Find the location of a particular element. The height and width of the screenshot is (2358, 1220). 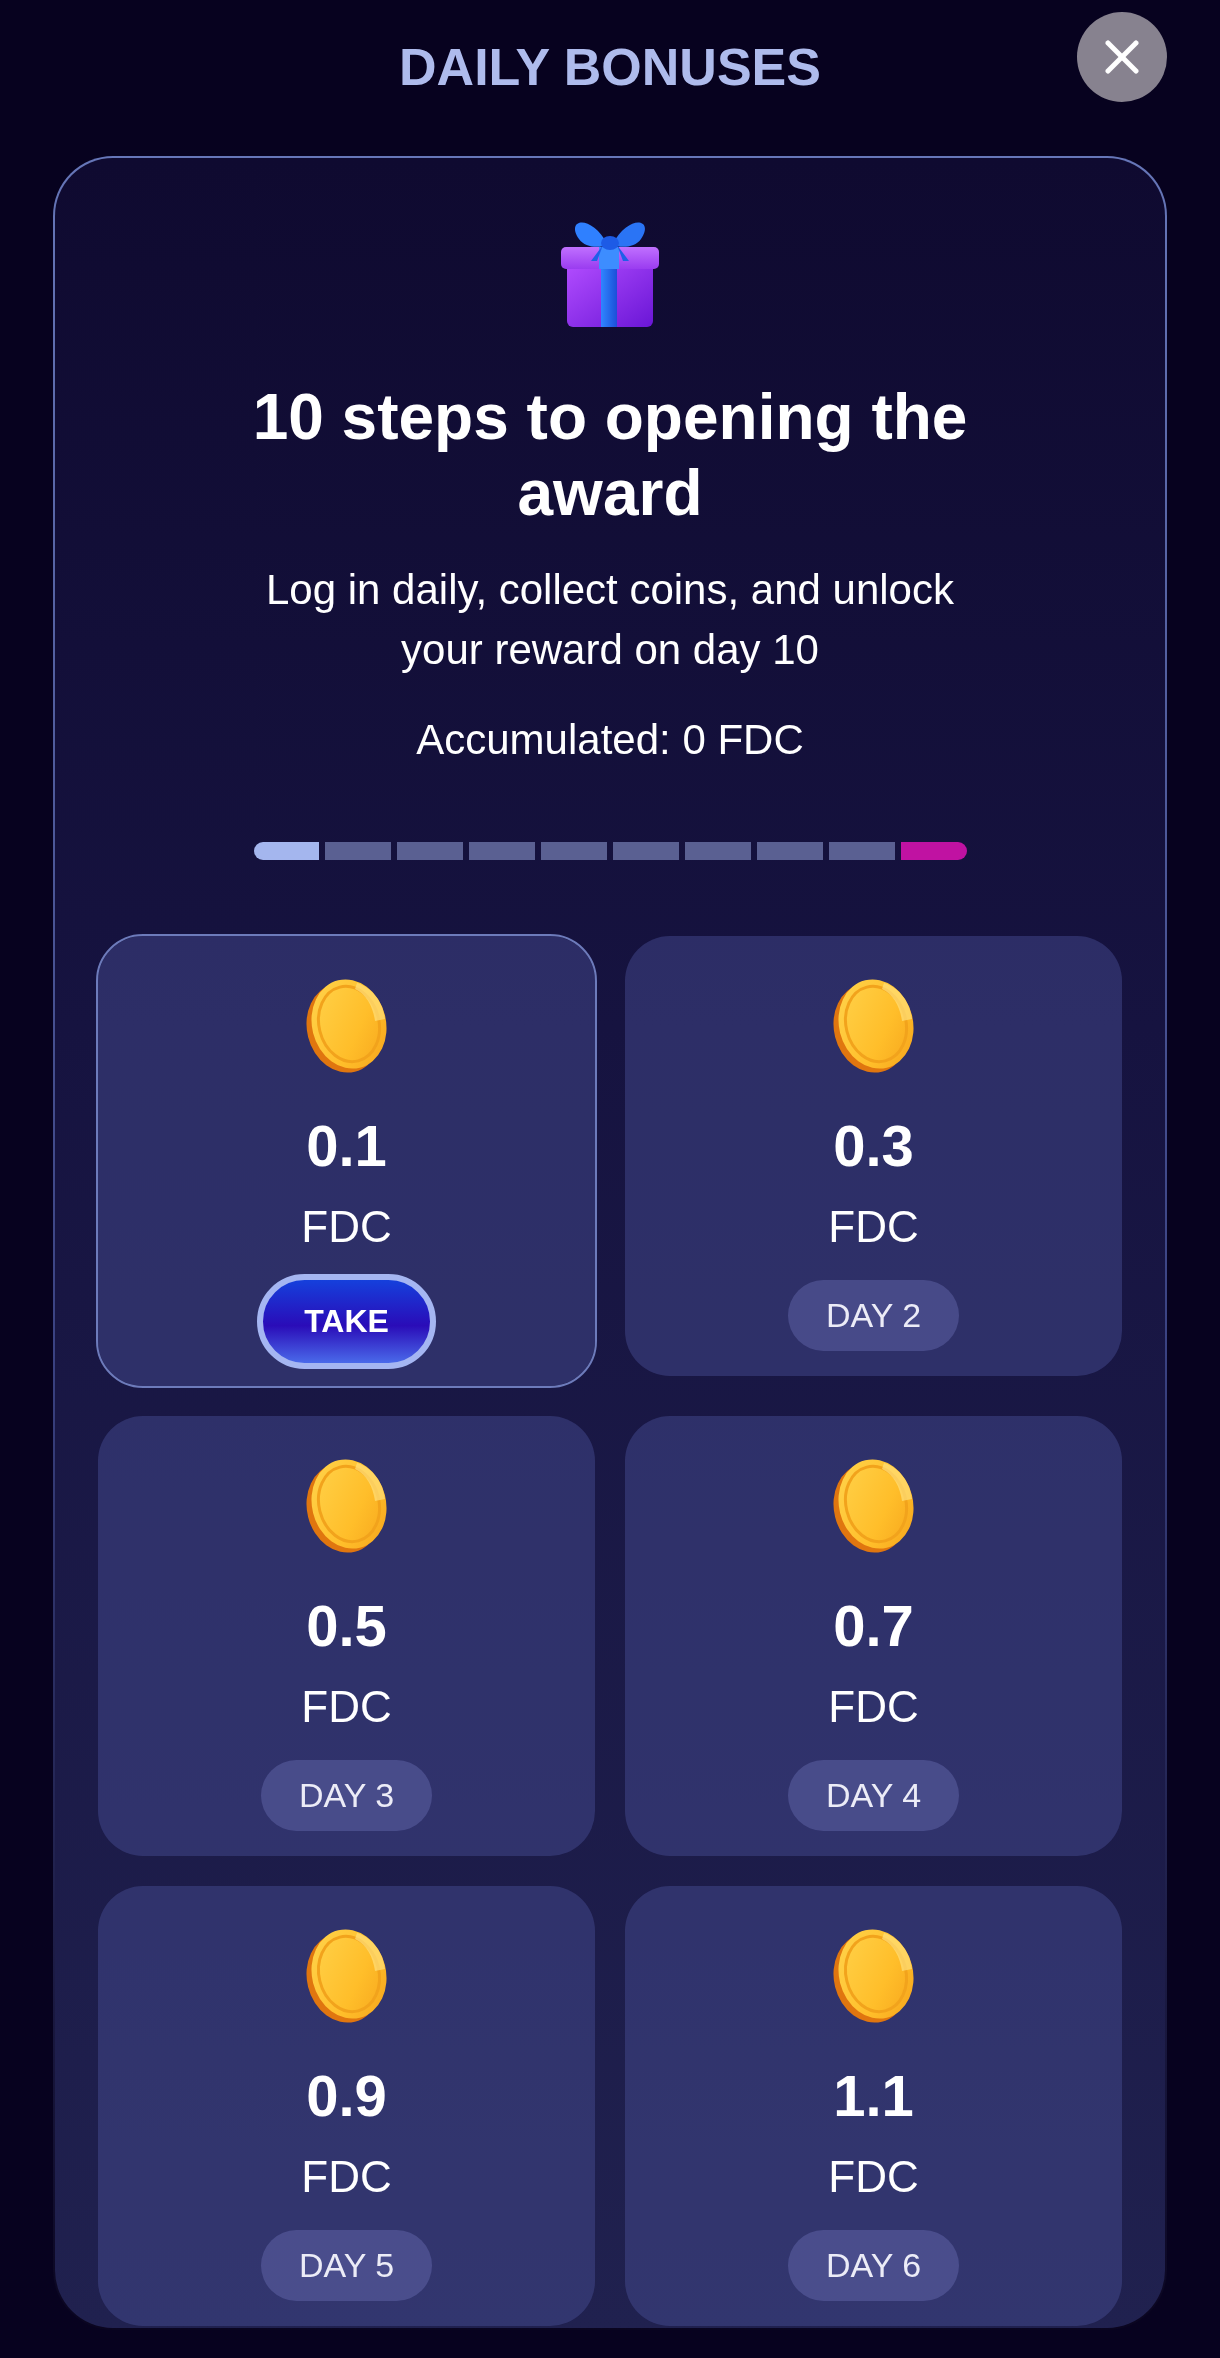

day-badge: DAY 6 is located at coordinates (873, 2265).